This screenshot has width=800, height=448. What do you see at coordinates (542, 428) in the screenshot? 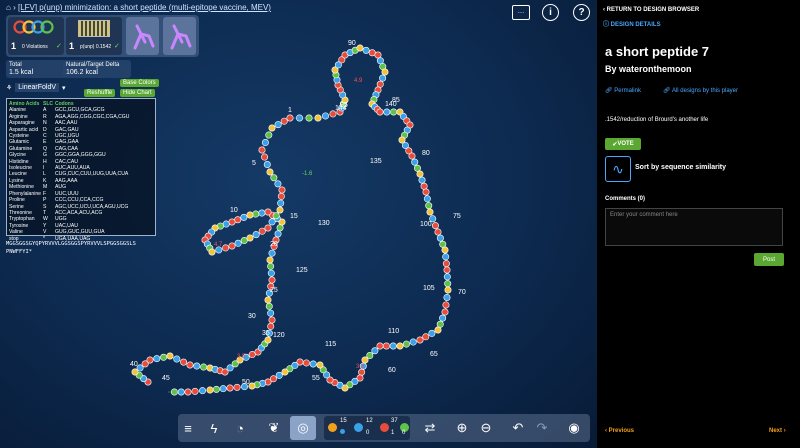
I see `redo-icon: ↷` at bounding box center [542, 428].